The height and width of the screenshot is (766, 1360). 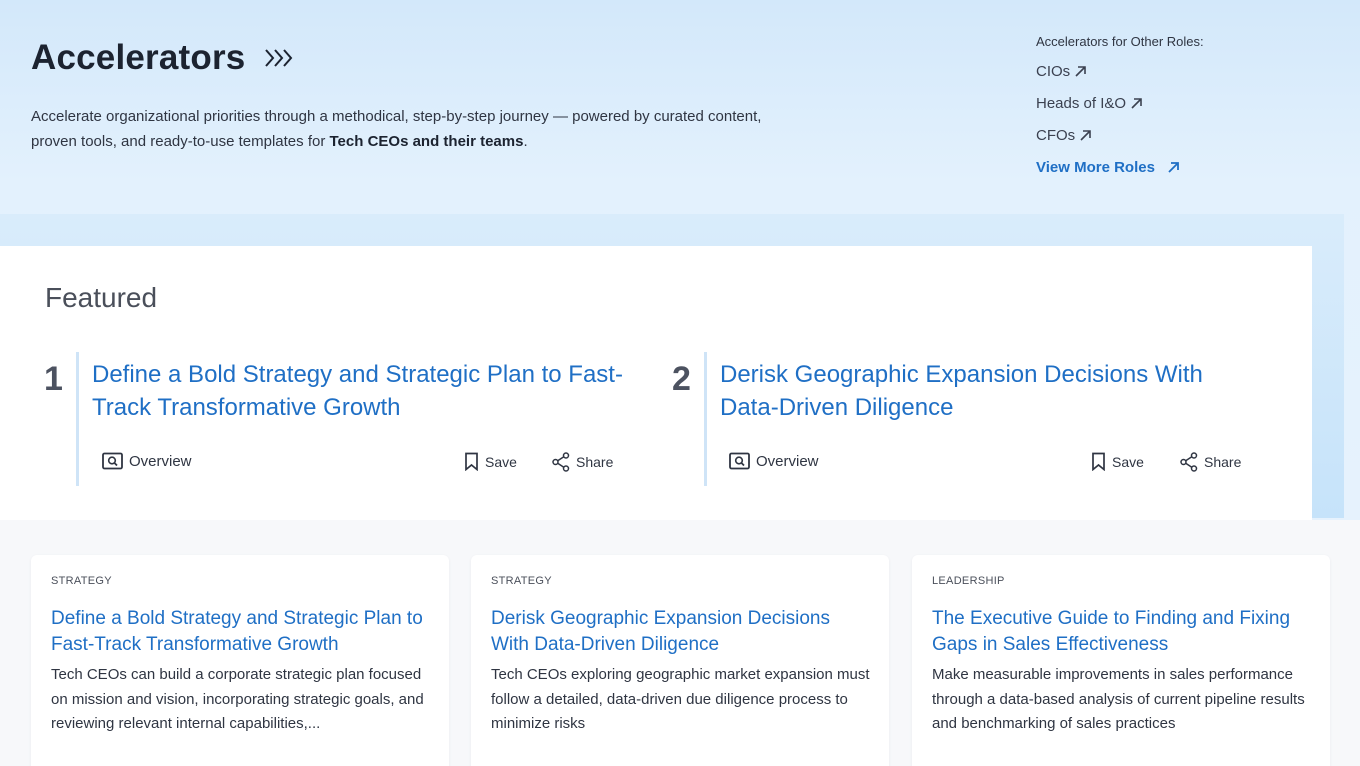 I want to click on triple-chevron-right-icon, so click(x=279, y=58).